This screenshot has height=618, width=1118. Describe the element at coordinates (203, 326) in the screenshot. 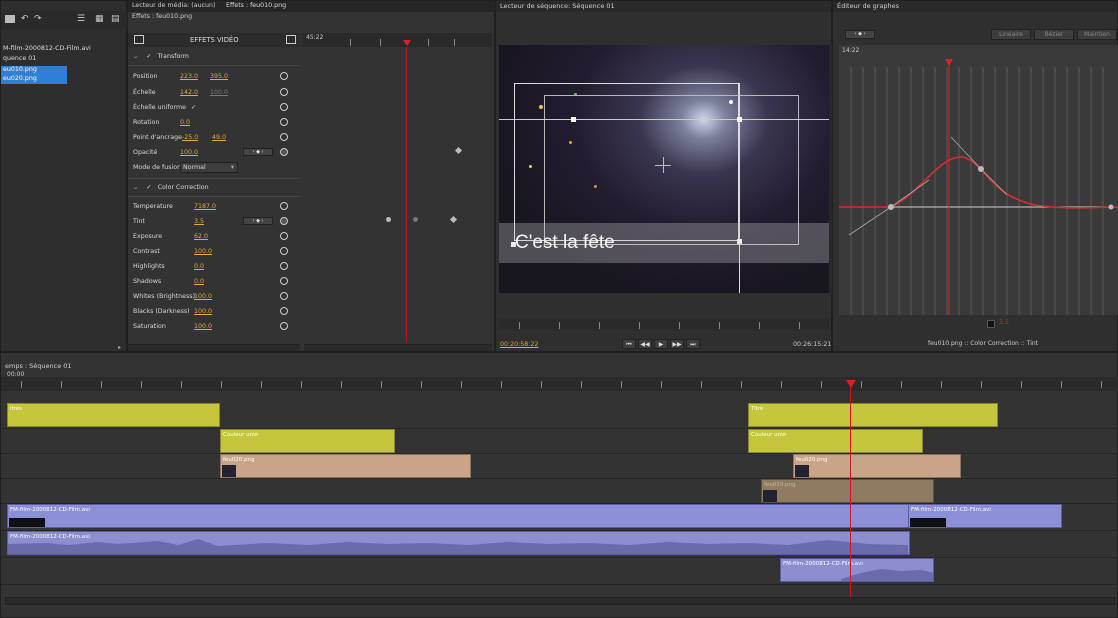

I see `saturation-value: 100.0` at that location.